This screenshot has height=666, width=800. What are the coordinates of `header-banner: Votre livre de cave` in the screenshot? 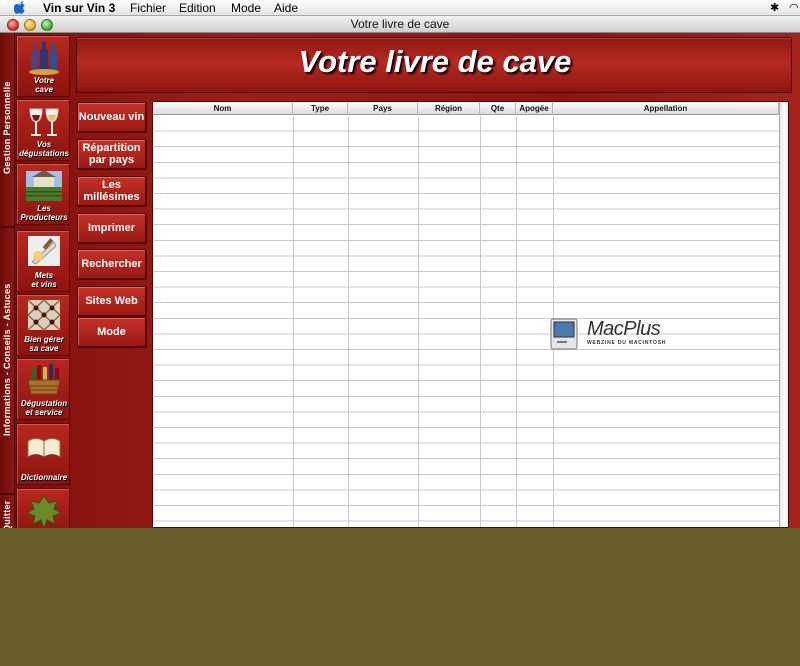 It's located at (434, 65).